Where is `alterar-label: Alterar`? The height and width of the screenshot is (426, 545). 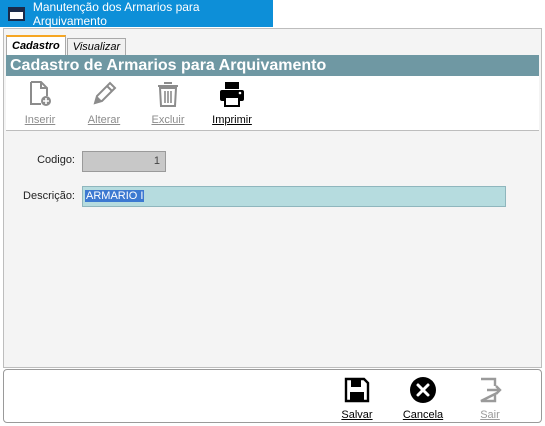 alterar-label: Alterar is located at coordinates (104, 120).